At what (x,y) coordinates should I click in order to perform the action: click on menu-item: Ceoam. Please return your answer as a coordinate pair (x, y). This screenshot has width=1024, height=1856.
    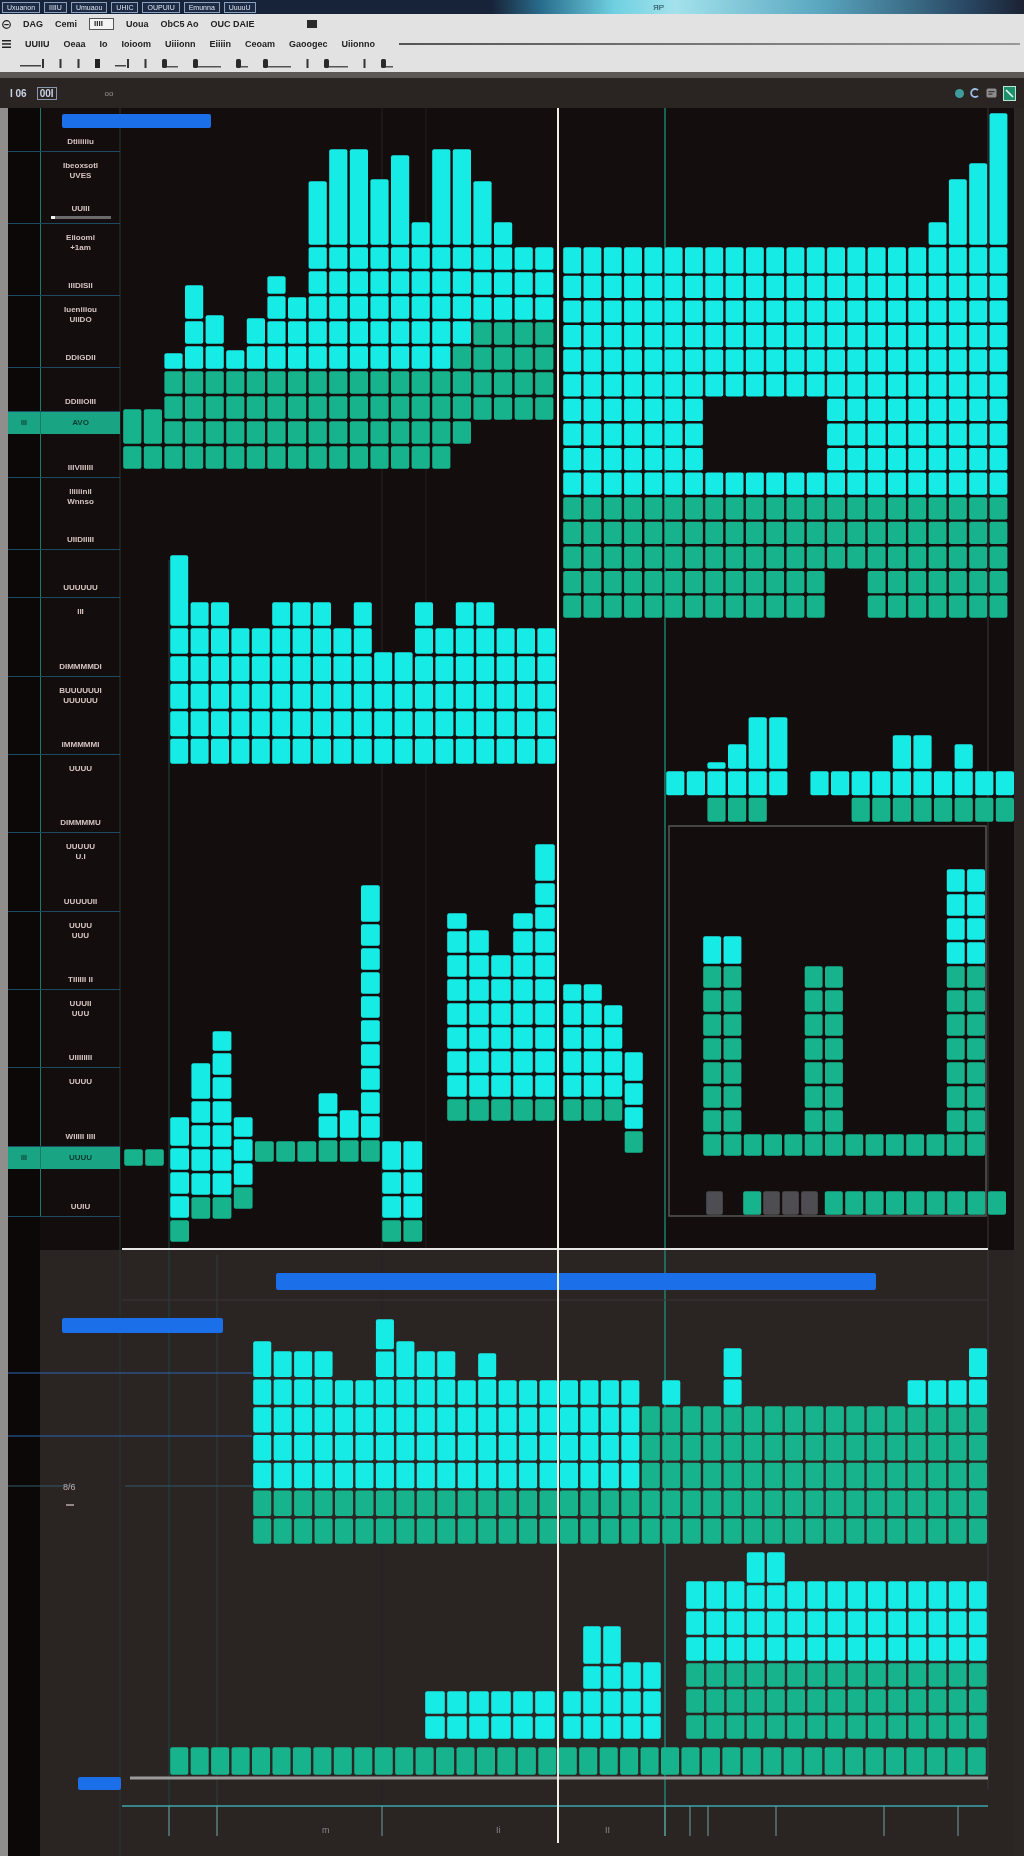
    Looking at the image, I should click on (260, 44).